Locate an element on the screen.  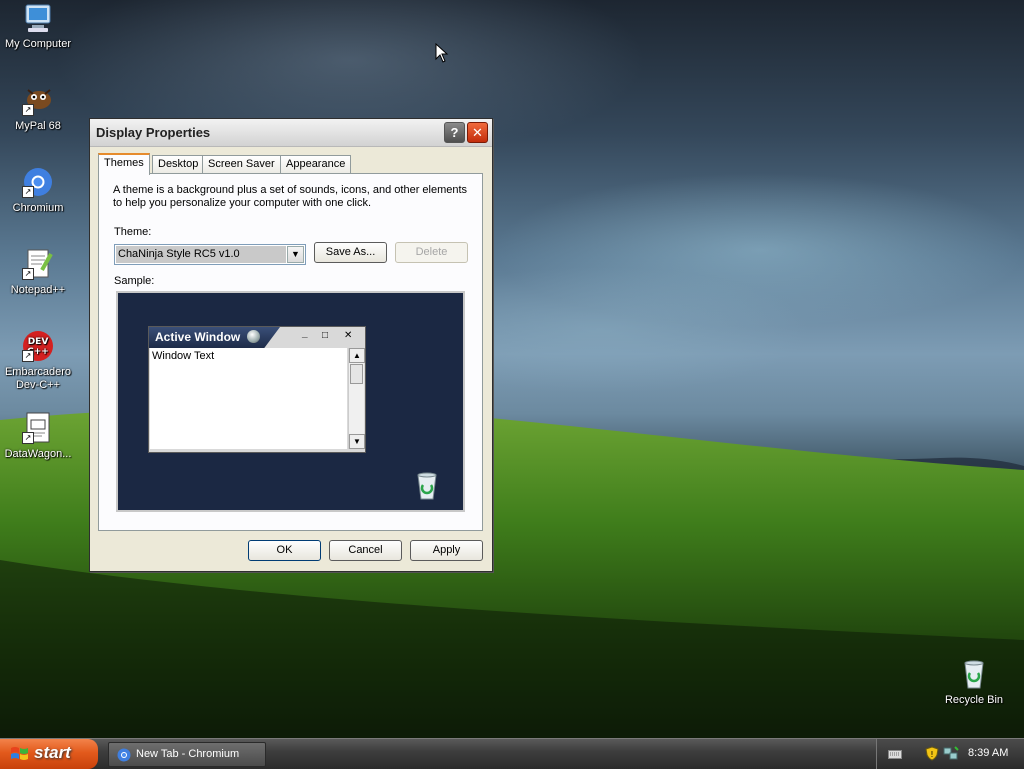
desktop-icon-notepadpp: ↗ Notepad++ is located at coordinates (40, 272).